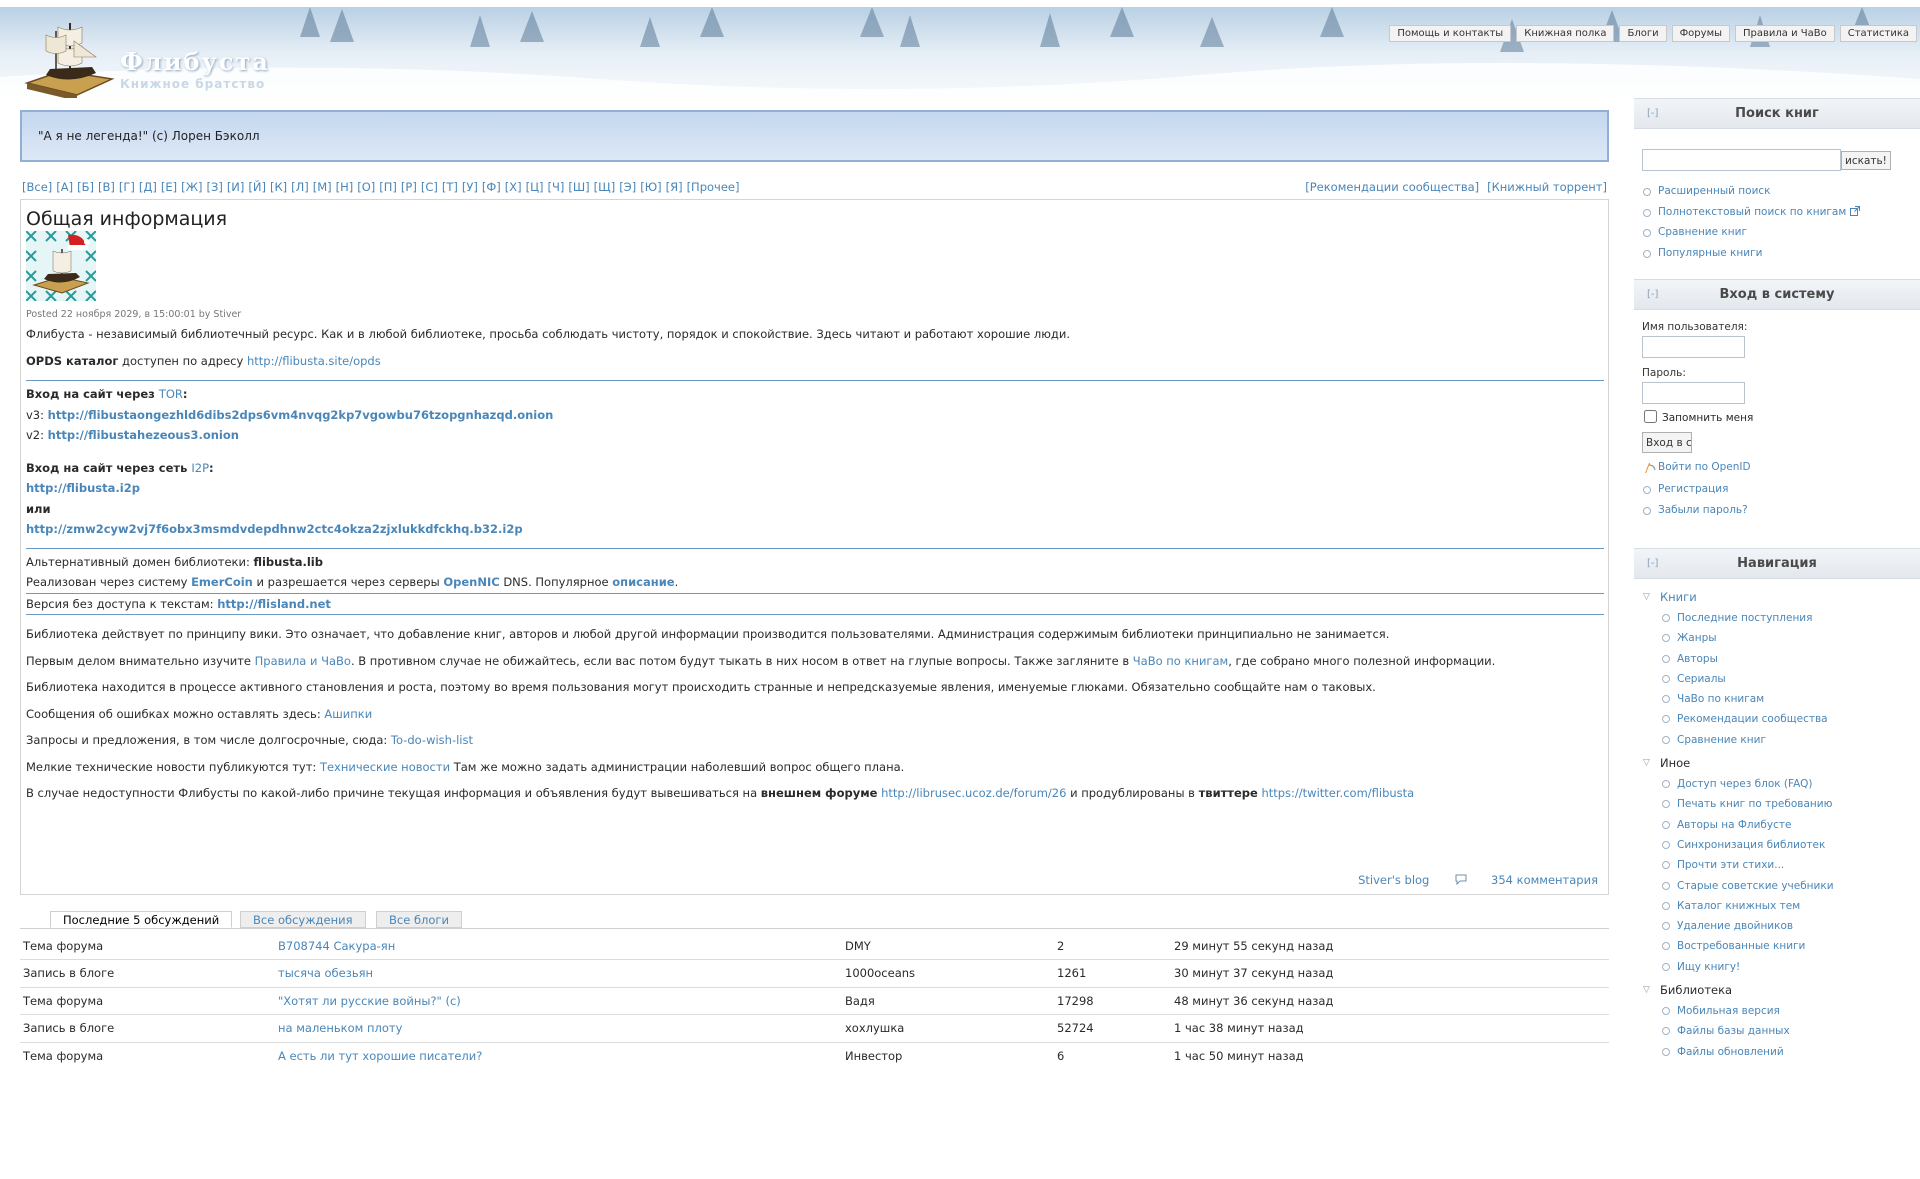  I want to click on opds-link: http://flibusta.site/opds, so click(314, 361).